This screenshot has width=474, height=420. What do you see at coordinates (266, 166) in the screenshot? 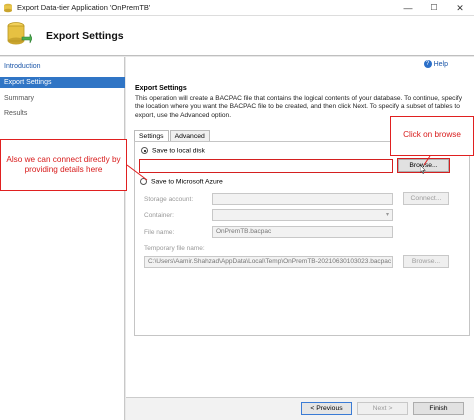
I see `local-path-input` at bounding box center [266, 166].